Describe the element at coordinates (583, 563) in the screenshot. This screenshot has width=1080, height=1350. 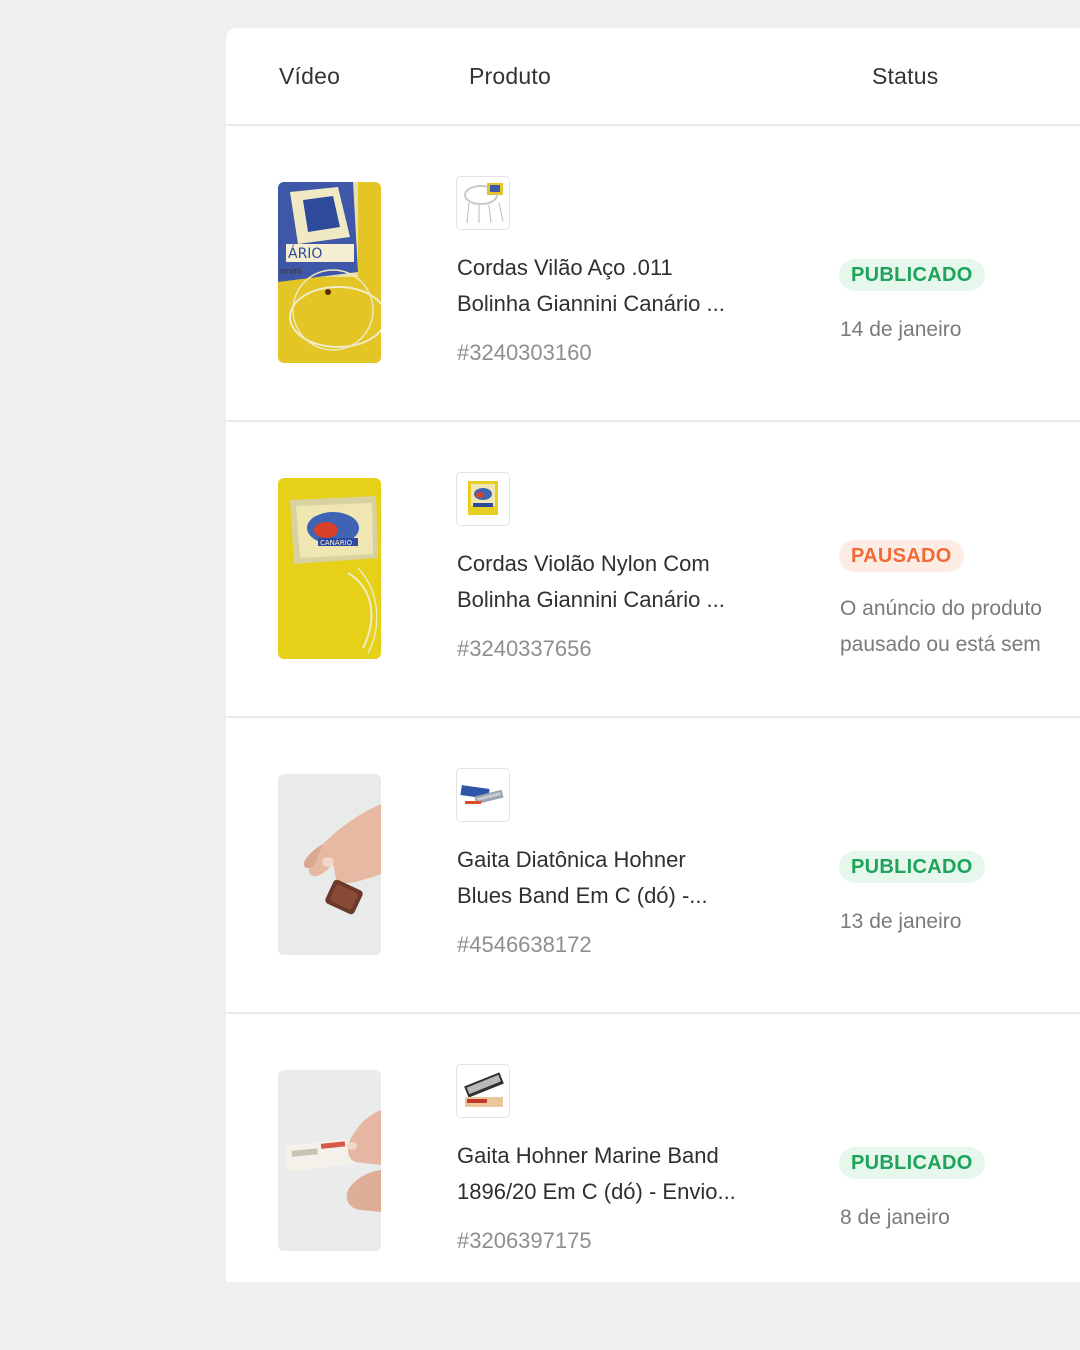
I see `product-name-line: Cordas Violão Nylon Com` at that location.